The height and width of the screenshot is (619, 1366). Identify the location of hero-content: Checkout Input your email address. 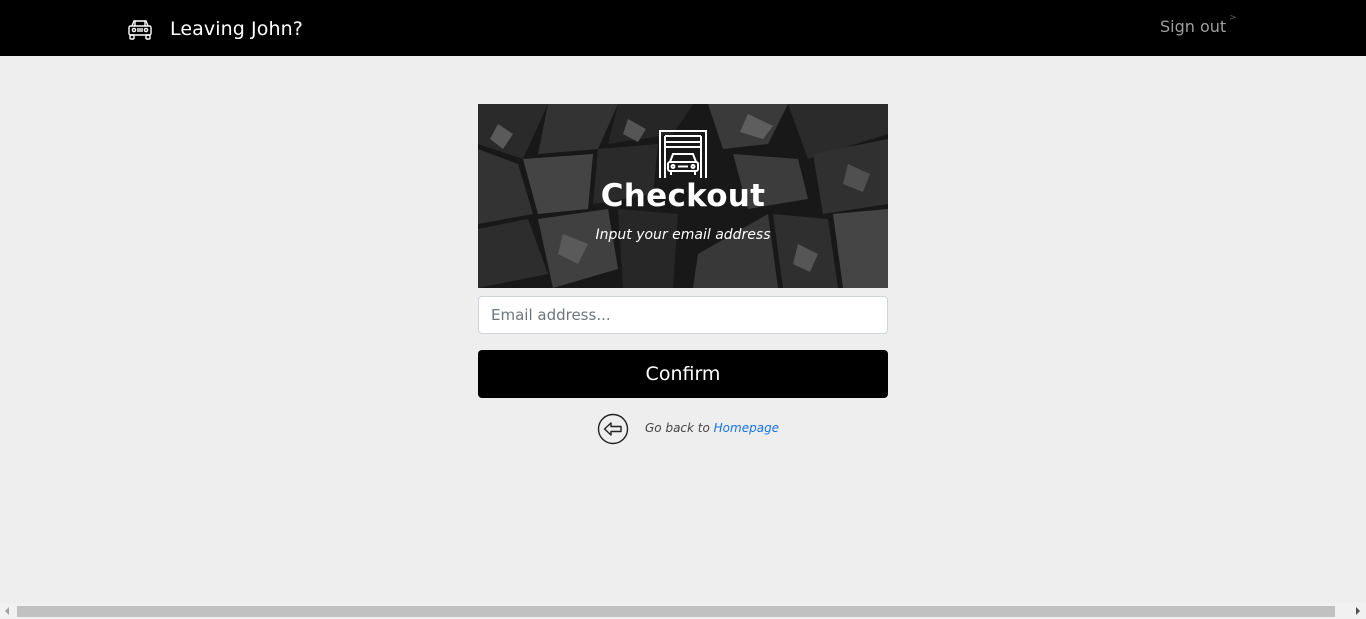
(683, 196).